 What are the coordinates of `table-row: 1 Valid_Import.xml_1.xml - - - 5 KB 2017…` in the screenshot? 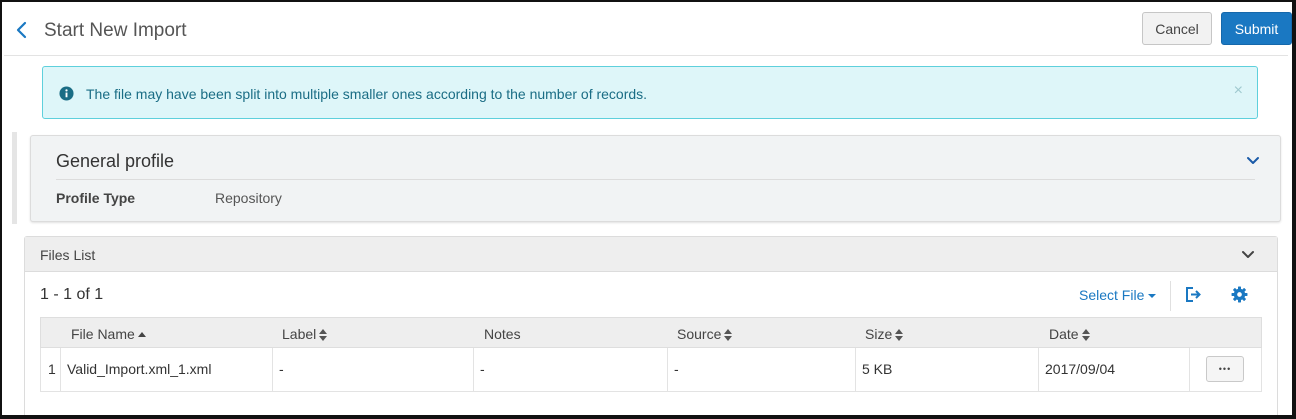 It's located at (651, 370).